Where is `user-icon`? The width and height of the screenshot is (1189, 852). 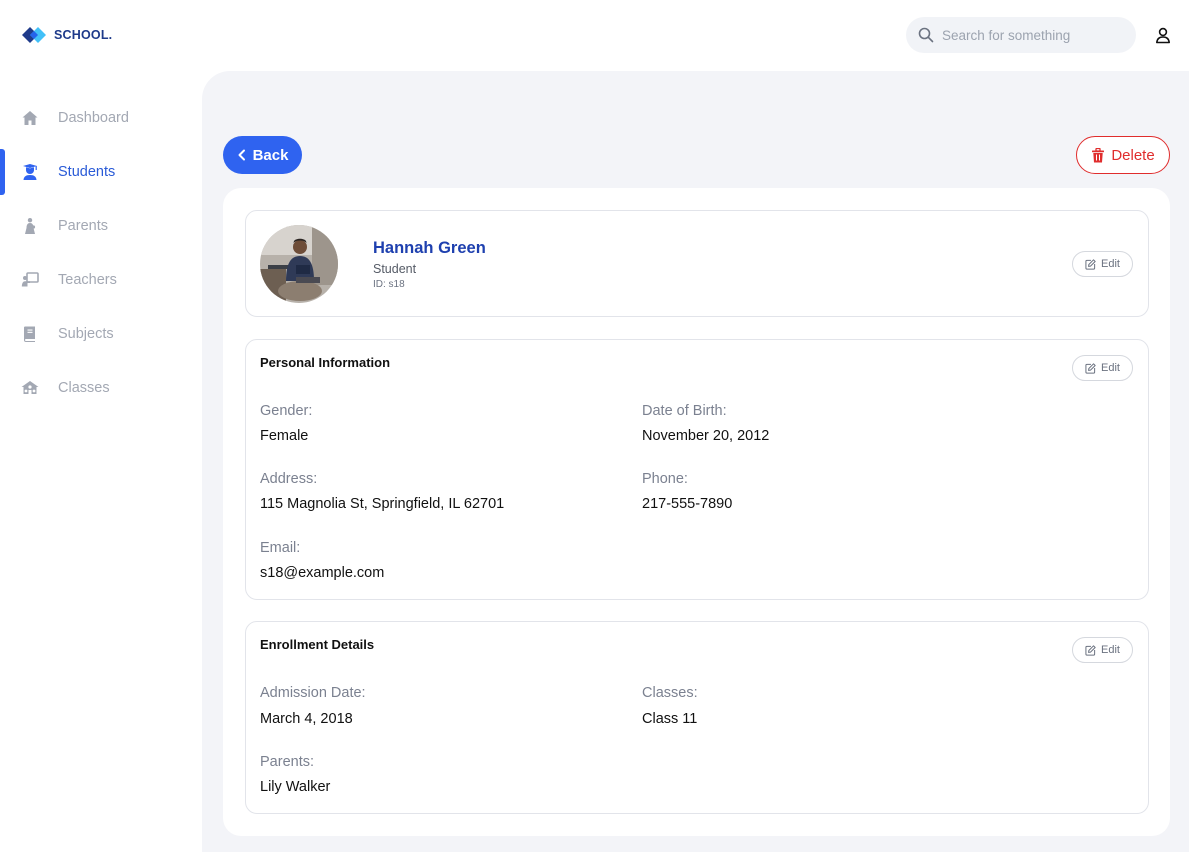
user-icon is located at coordinates (1163, 35).